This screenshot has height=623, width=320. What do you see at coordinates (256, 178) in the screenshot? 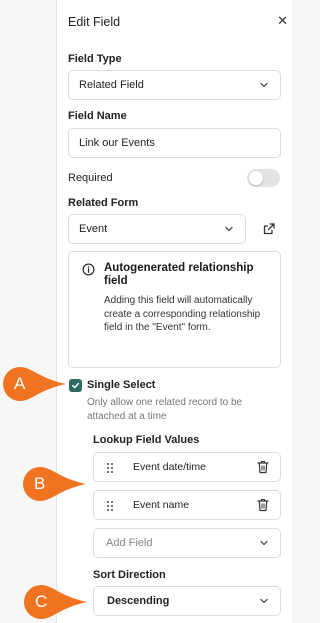
I see `toggle-knob` at bounding box center [256, 178].